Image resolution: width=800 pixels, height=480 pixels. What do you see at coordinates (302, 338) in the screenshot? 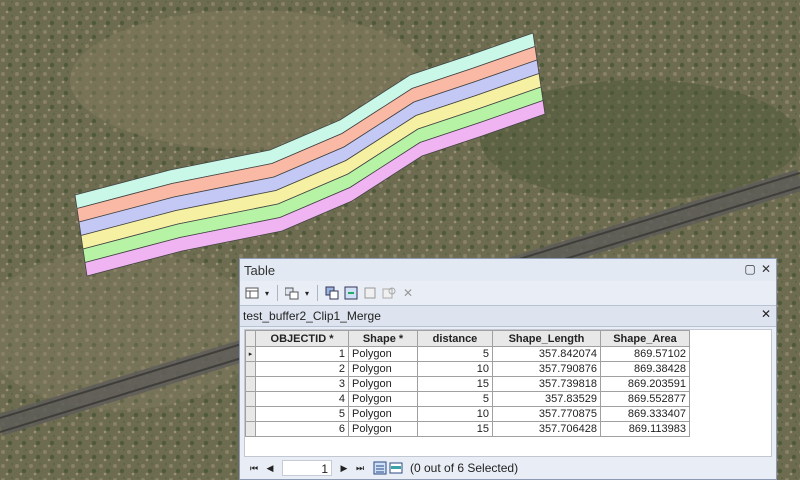
I see `column-header-objectid: OBJECTID *` at bounding box center [302, 338].